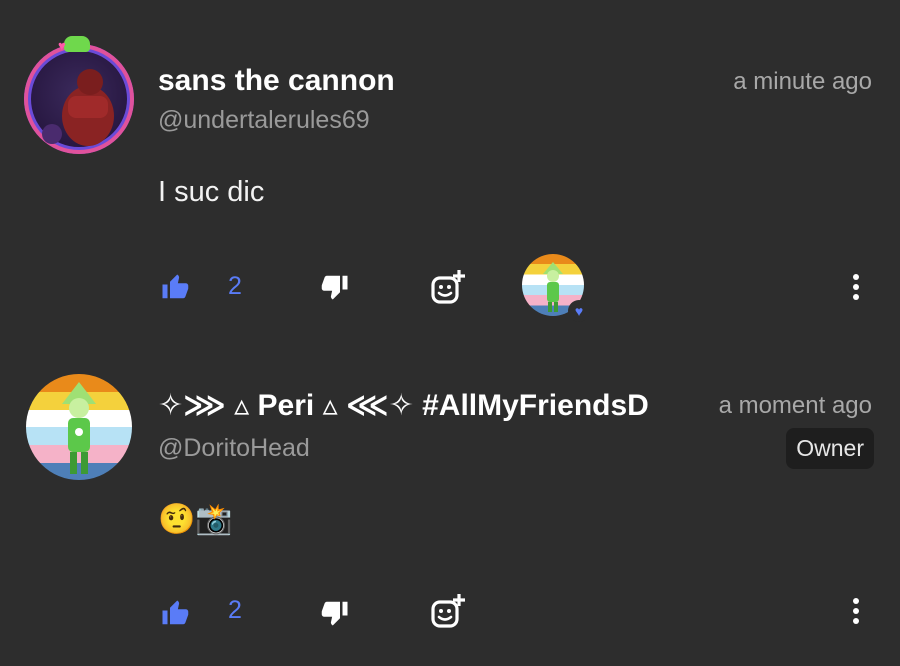  I want to click on avatar-doritohead, so click(79, 427).